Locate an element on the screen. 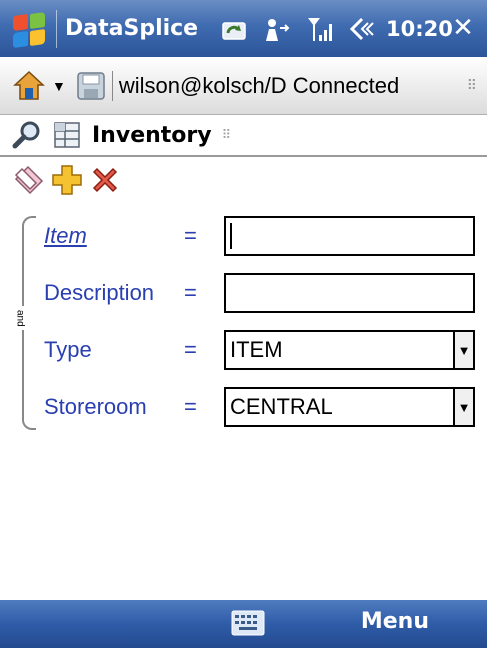  type-label: Type is located at coordinates (68, 349).